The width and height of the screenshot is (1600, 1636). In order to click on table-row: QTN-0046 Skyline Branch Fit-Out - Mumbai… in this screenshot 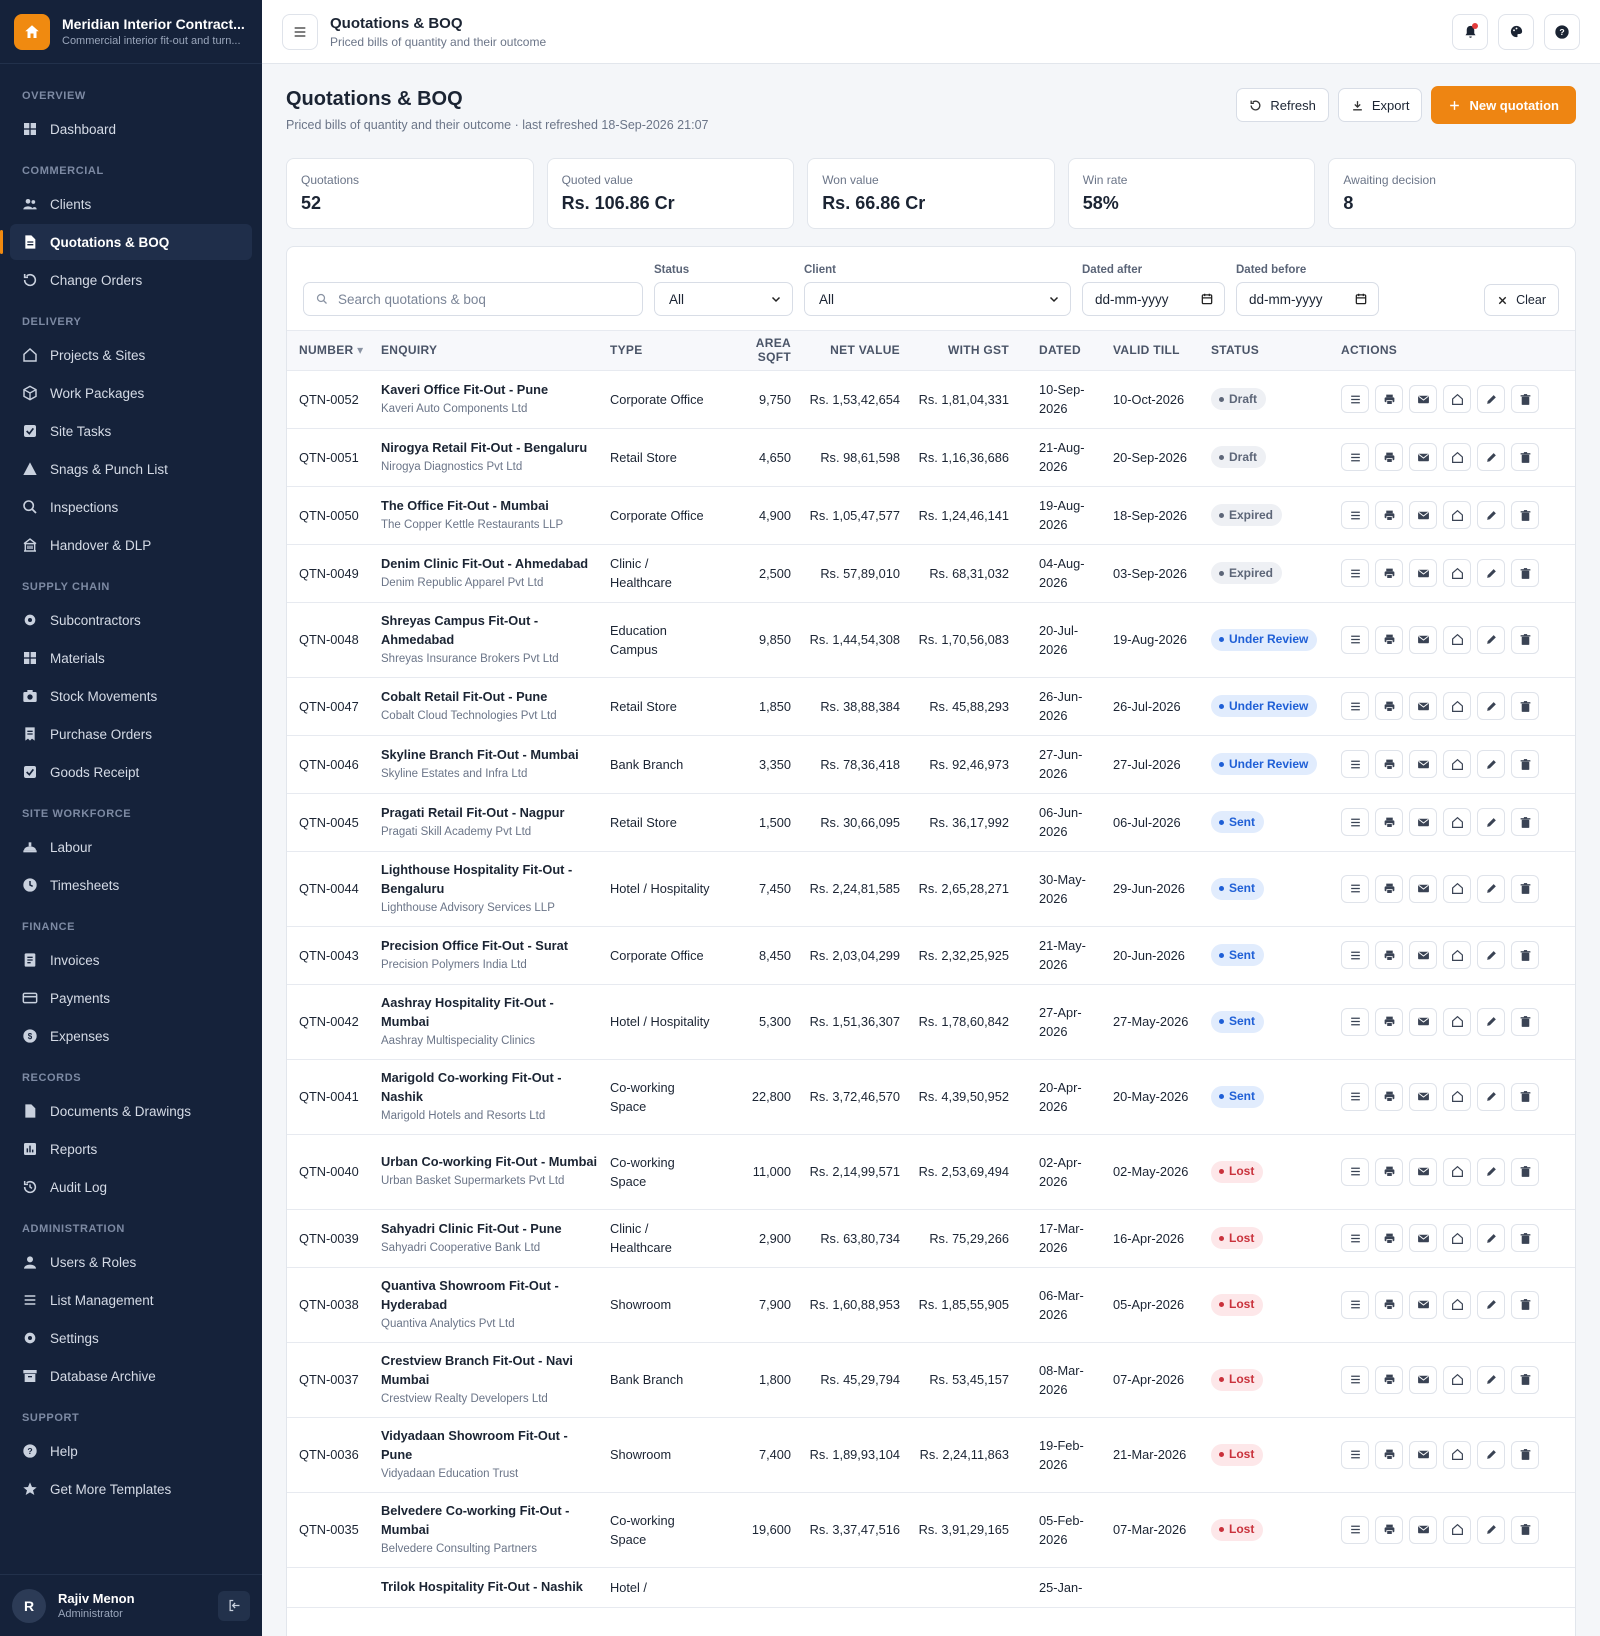, I will do `click(931, 764)`.